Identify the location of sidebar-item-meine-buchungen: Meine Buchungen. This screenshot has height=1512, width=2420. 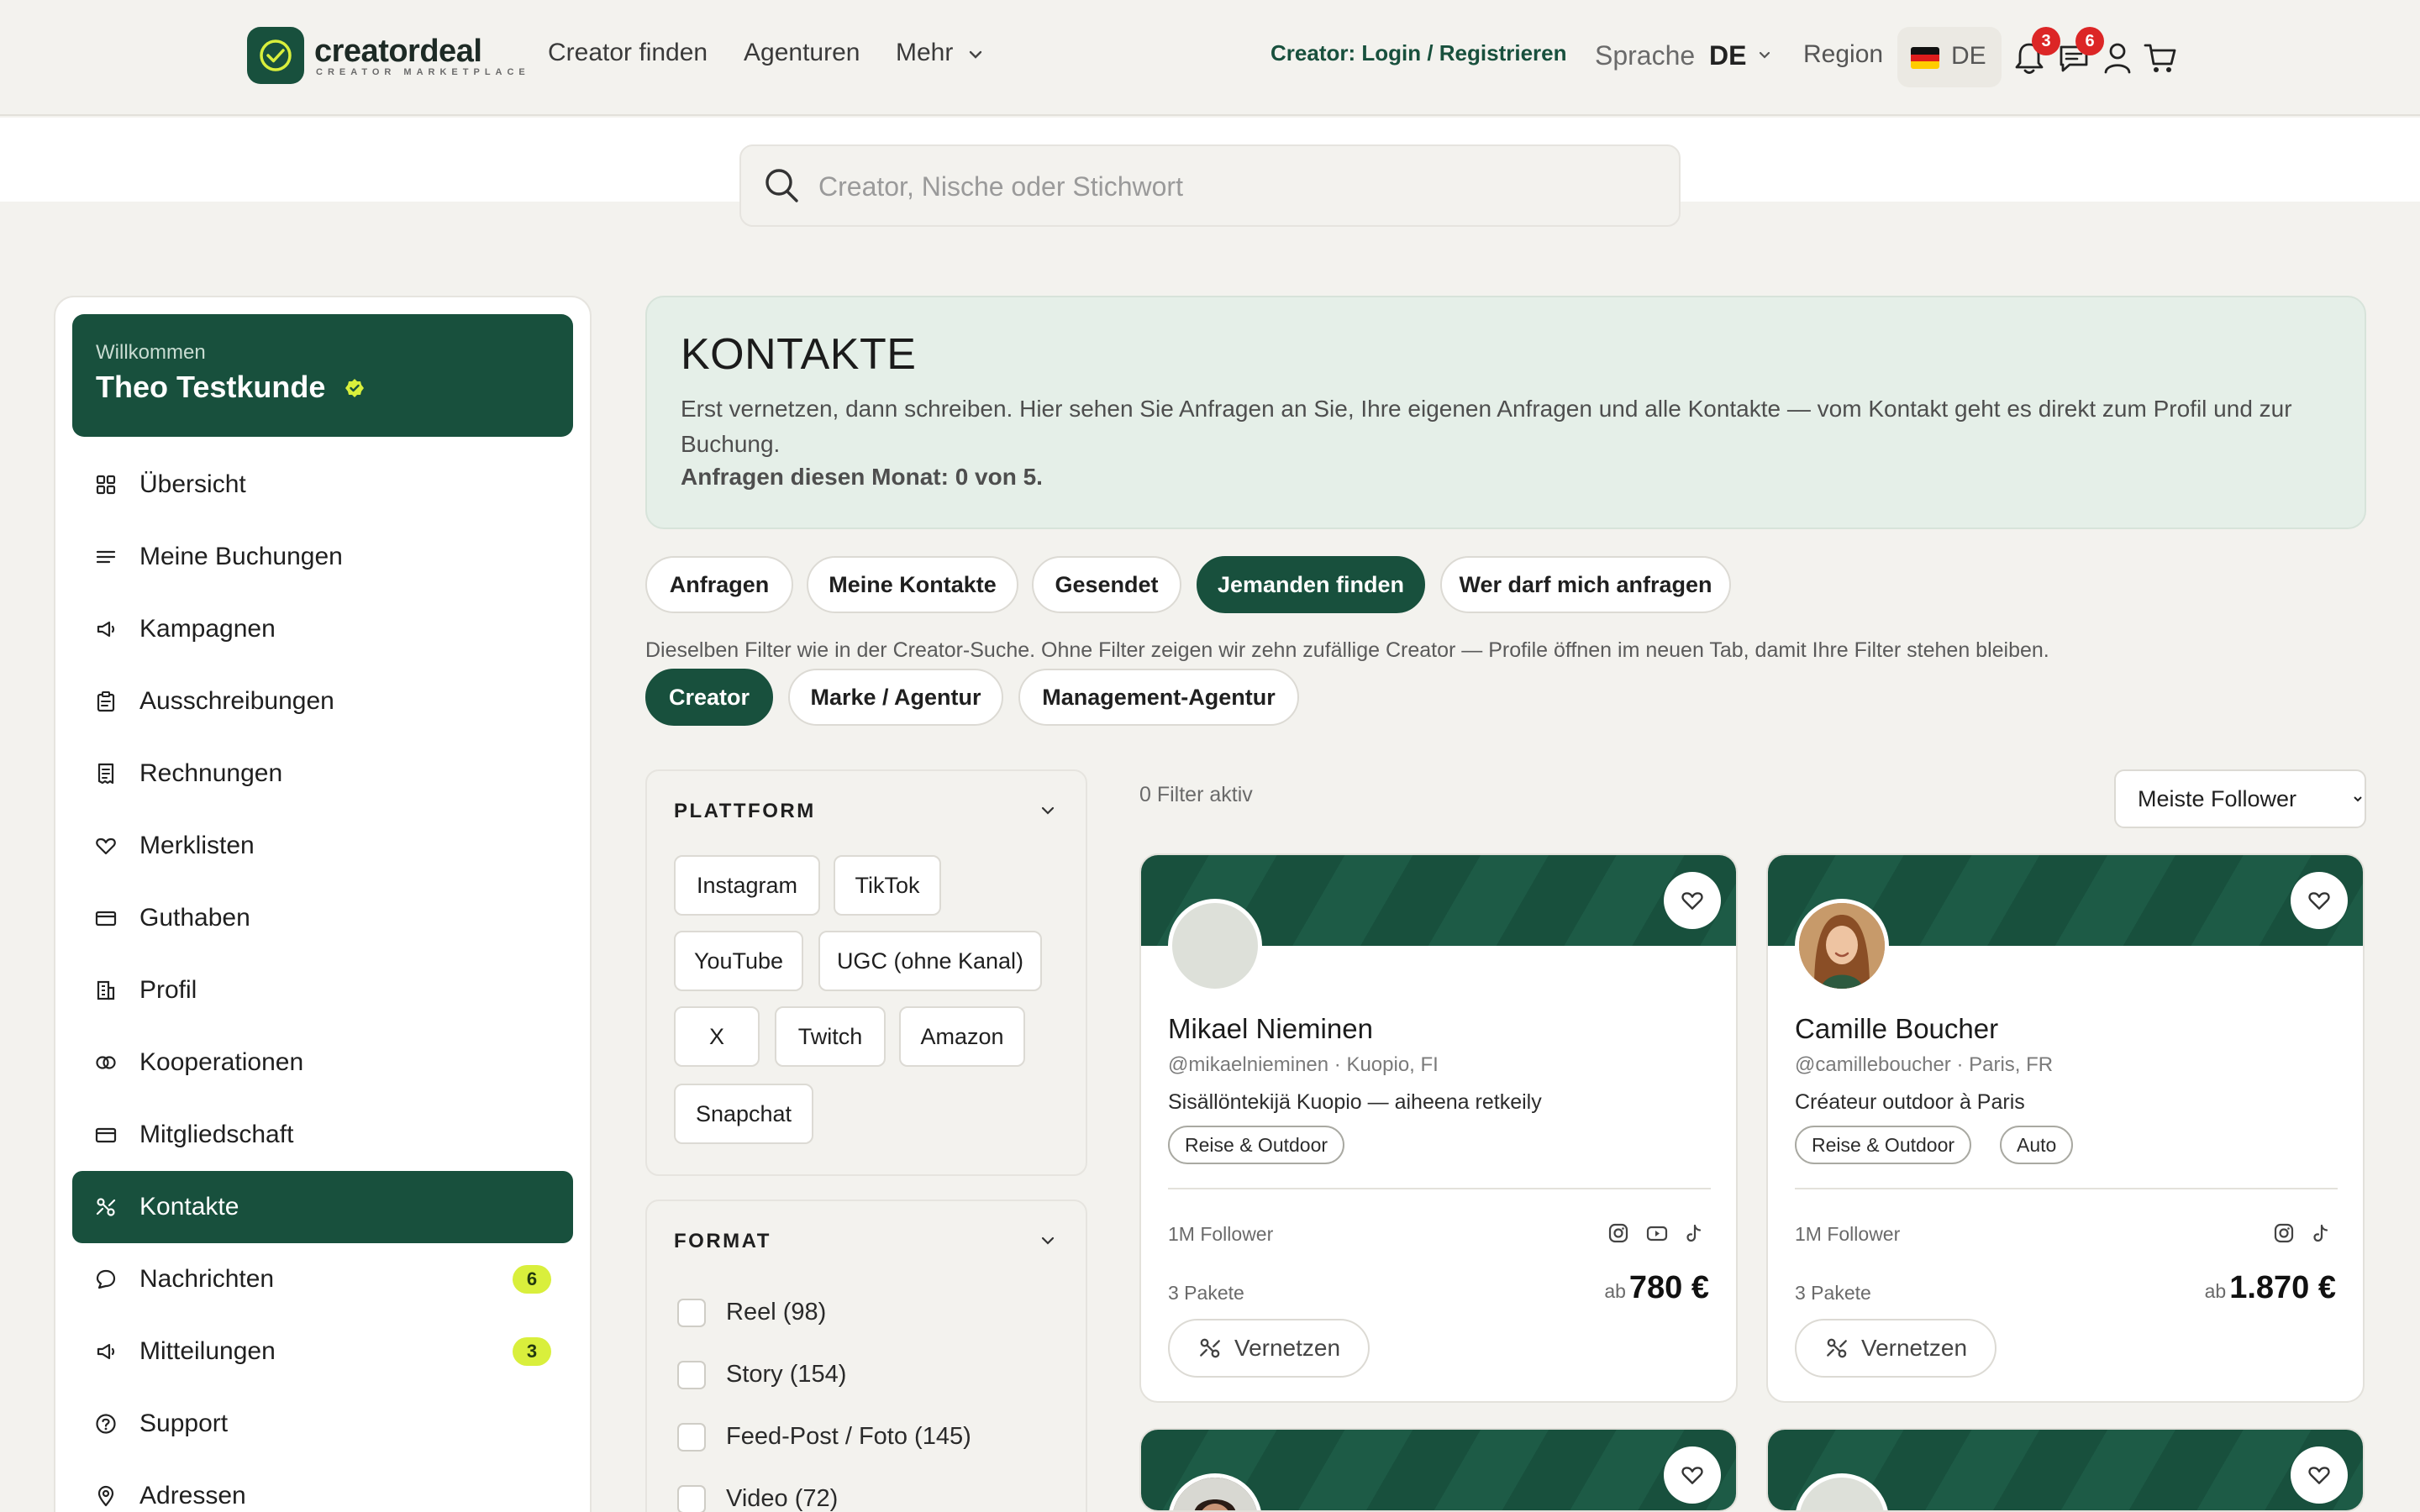
(322, 557).